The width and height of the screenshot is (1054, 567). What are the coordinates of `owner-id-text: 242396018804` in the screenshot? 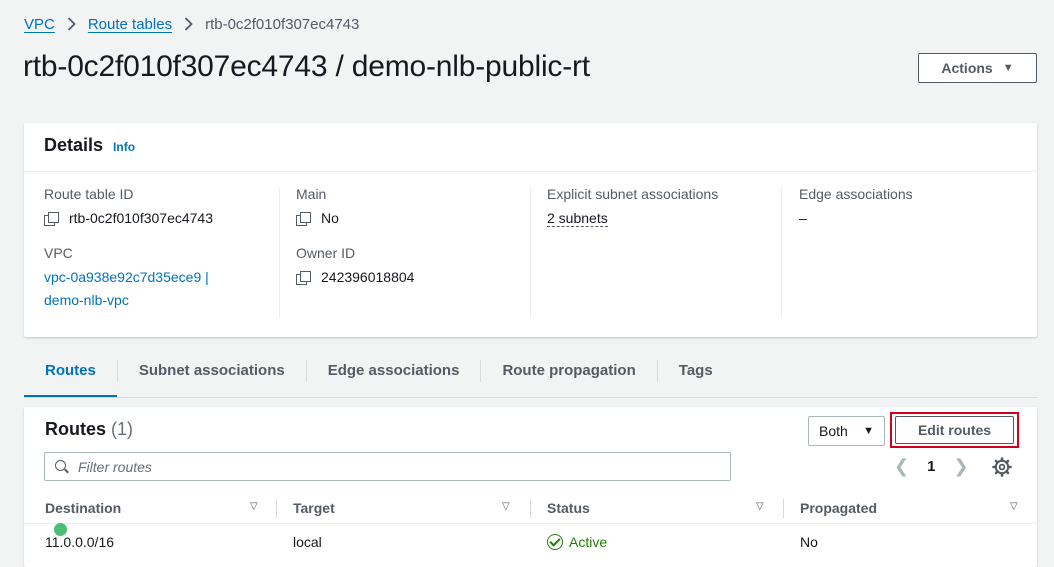 It's located at (368, 277).